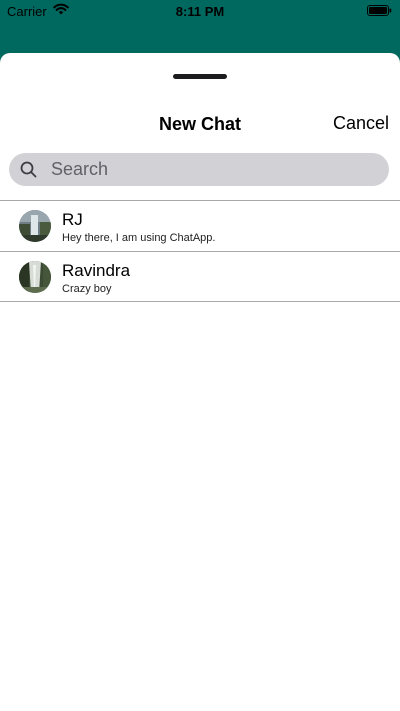 The height and width of the screenshot is (711, 400). What do you see at coordinates (200, 225) in the screenshot?
I see `contact-row-rj: RJ Hey there, I am using ChatApp.` at bounding box center [200, 225].